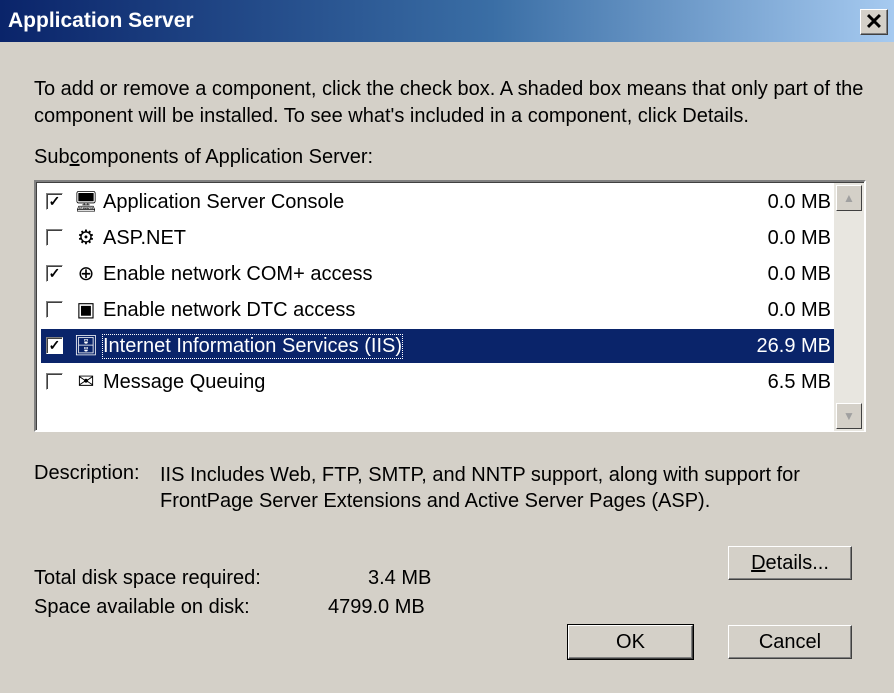 The image size is (894, 693). I want to click on cancel-button: Cancel, so click(790, 642).